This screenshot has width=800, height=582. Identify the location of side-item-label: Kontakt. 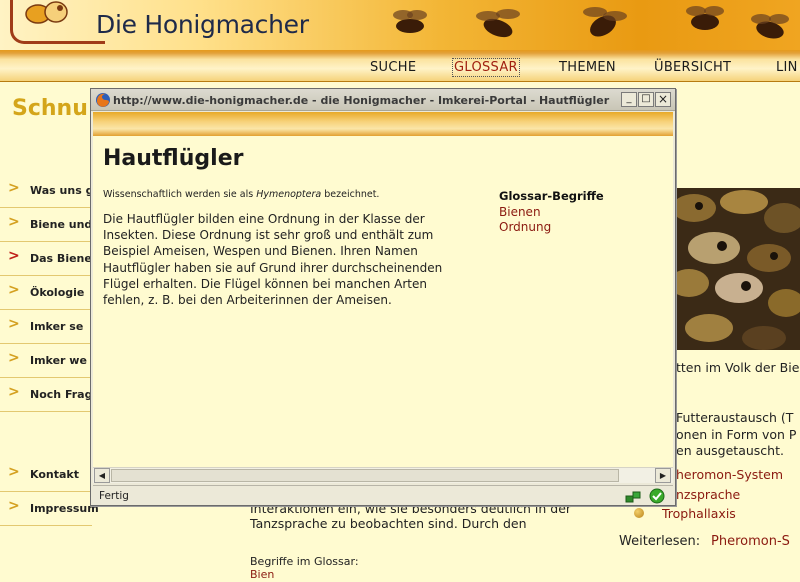
(54, 474).